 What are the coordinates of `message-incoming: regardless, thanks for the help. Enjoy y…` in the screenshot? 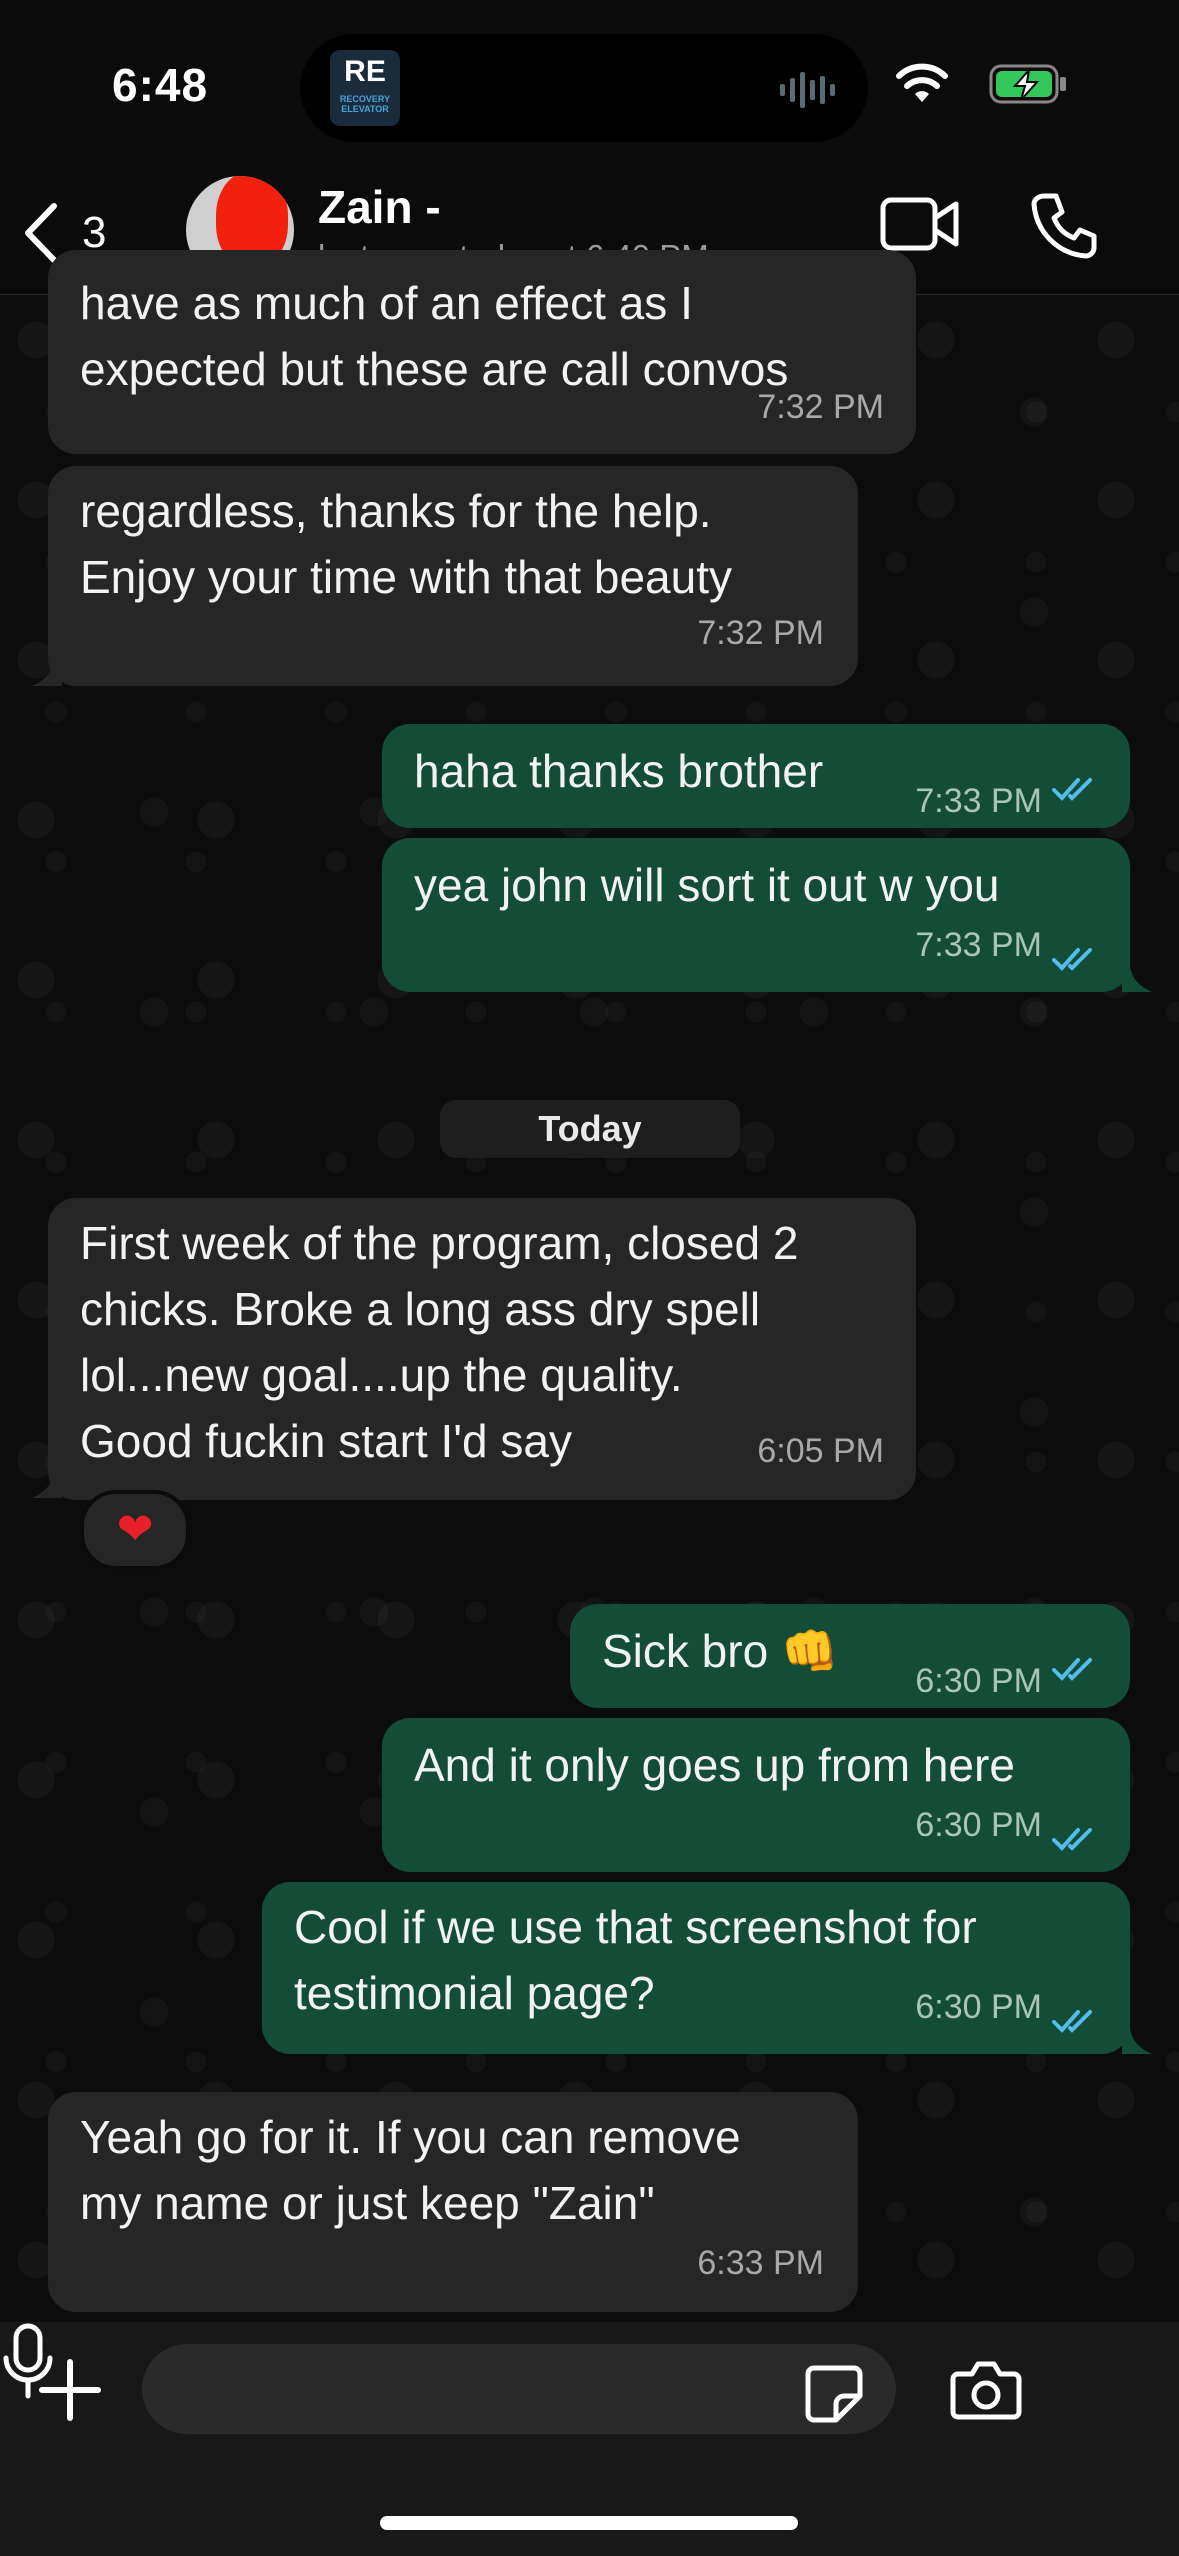 It's located at (453, 576).